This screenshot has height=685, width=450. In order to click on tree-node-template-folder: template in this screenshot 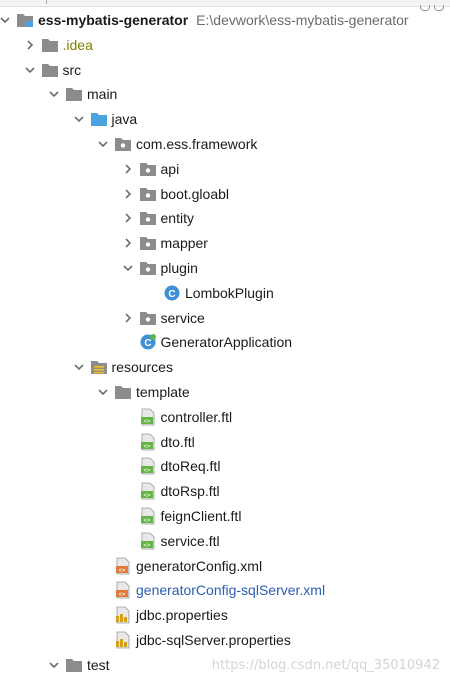, I will do `click(225, 392)`.